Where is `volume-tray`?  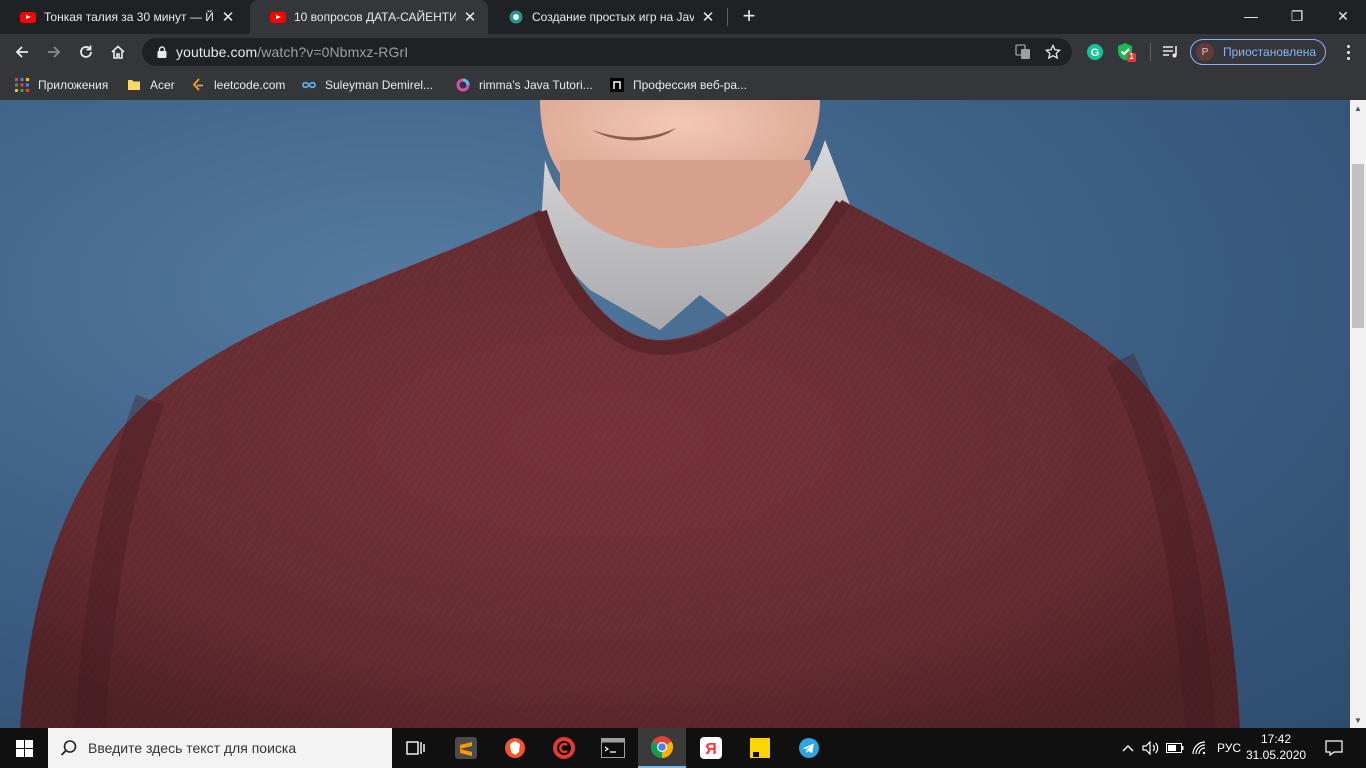
volume-tray is located at coordinates (1151, 748).